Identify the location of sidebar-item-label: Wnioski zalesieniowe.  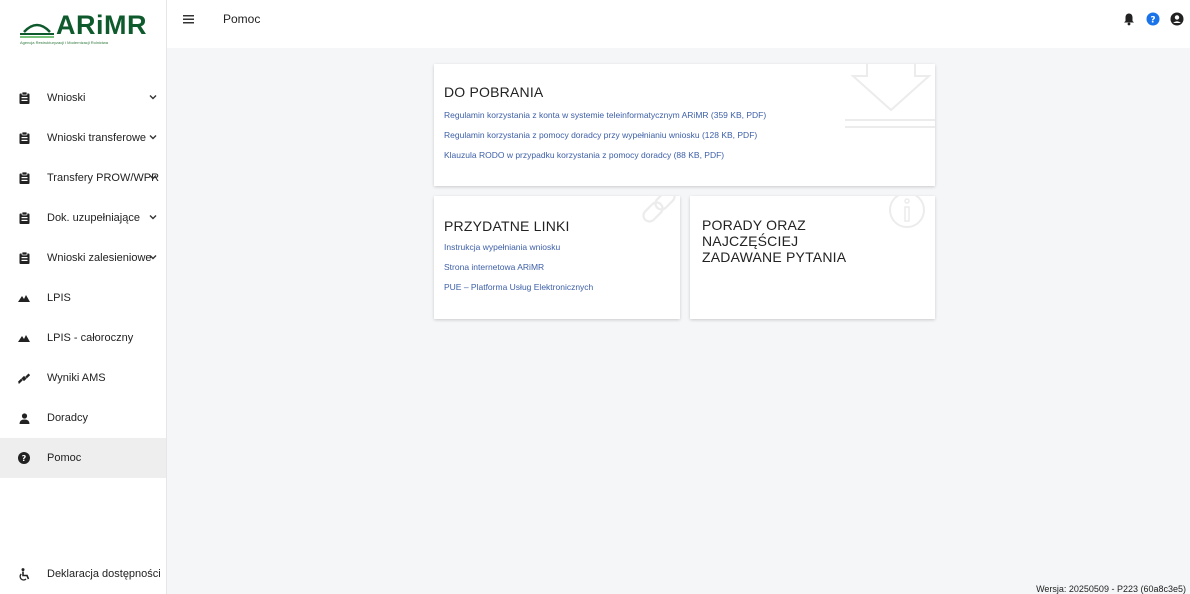
(99, 258).